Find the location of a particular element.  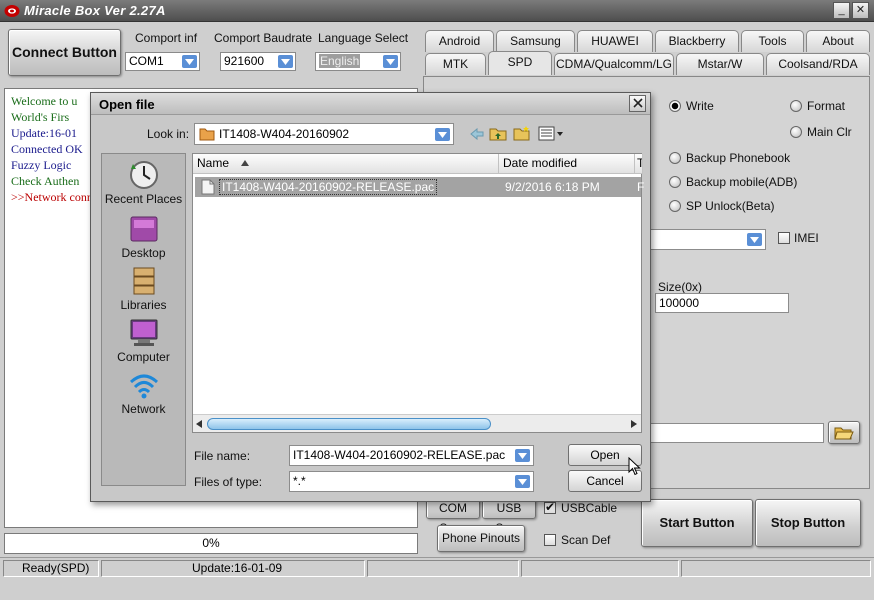

title-bar: Miracle Box Ver 2.27A _ ✕ is located at coordinates (437, 11).